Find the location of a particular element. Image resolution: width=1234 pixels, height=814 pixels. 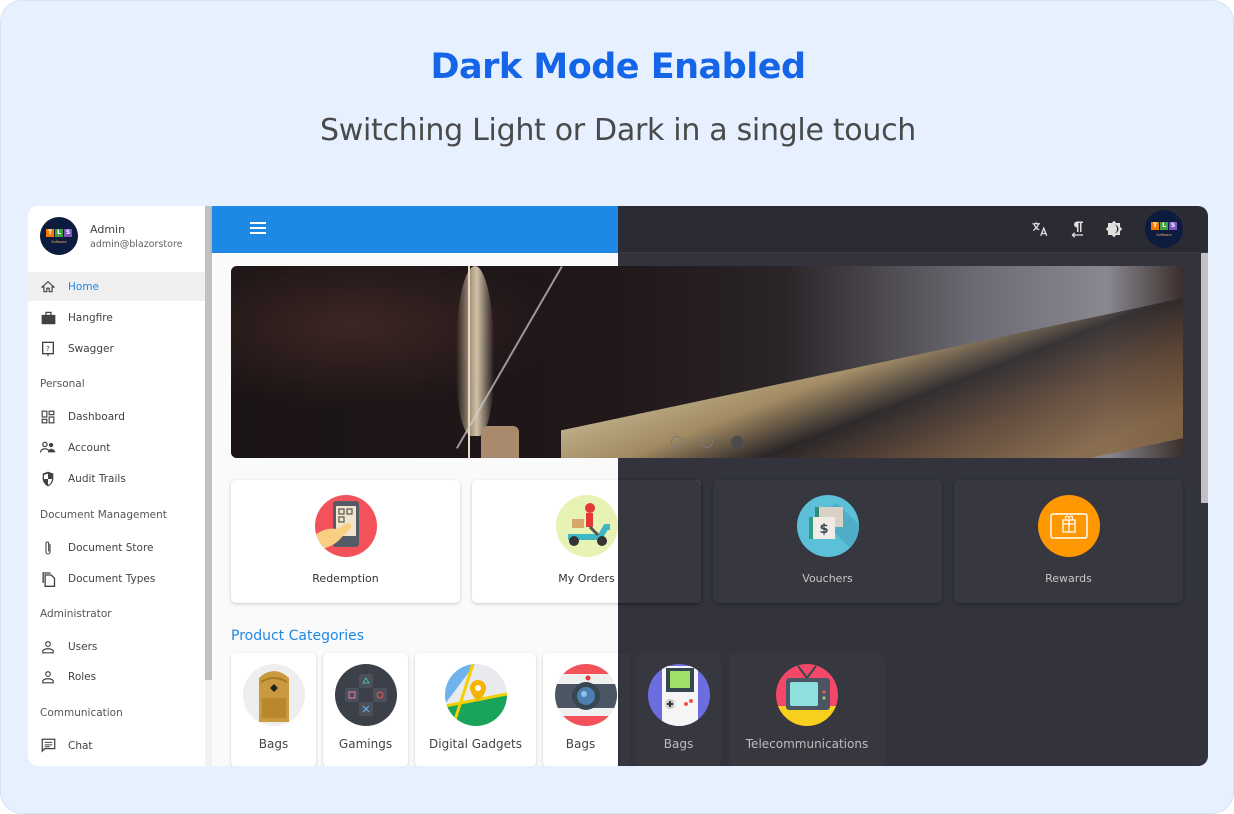

text-direction-icon is located at coordinates (1077, 229).